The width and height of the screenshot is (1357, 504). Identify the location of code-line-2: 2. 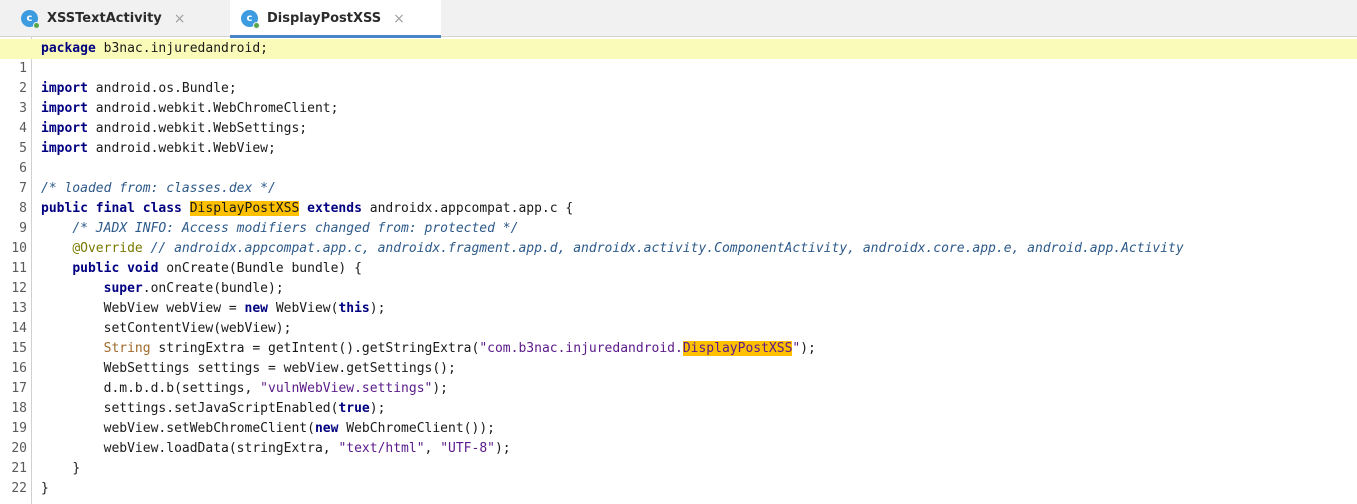
(678, 77).